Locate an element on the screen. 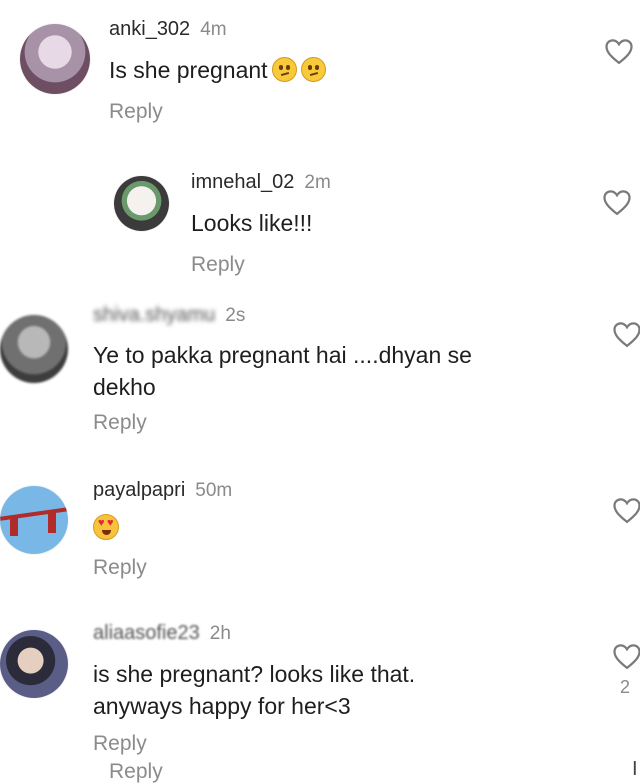 Image resolution: width=640 pixels, height=784 pixels. comment-body: Is she pregnant is located at coordinates (188, 70).